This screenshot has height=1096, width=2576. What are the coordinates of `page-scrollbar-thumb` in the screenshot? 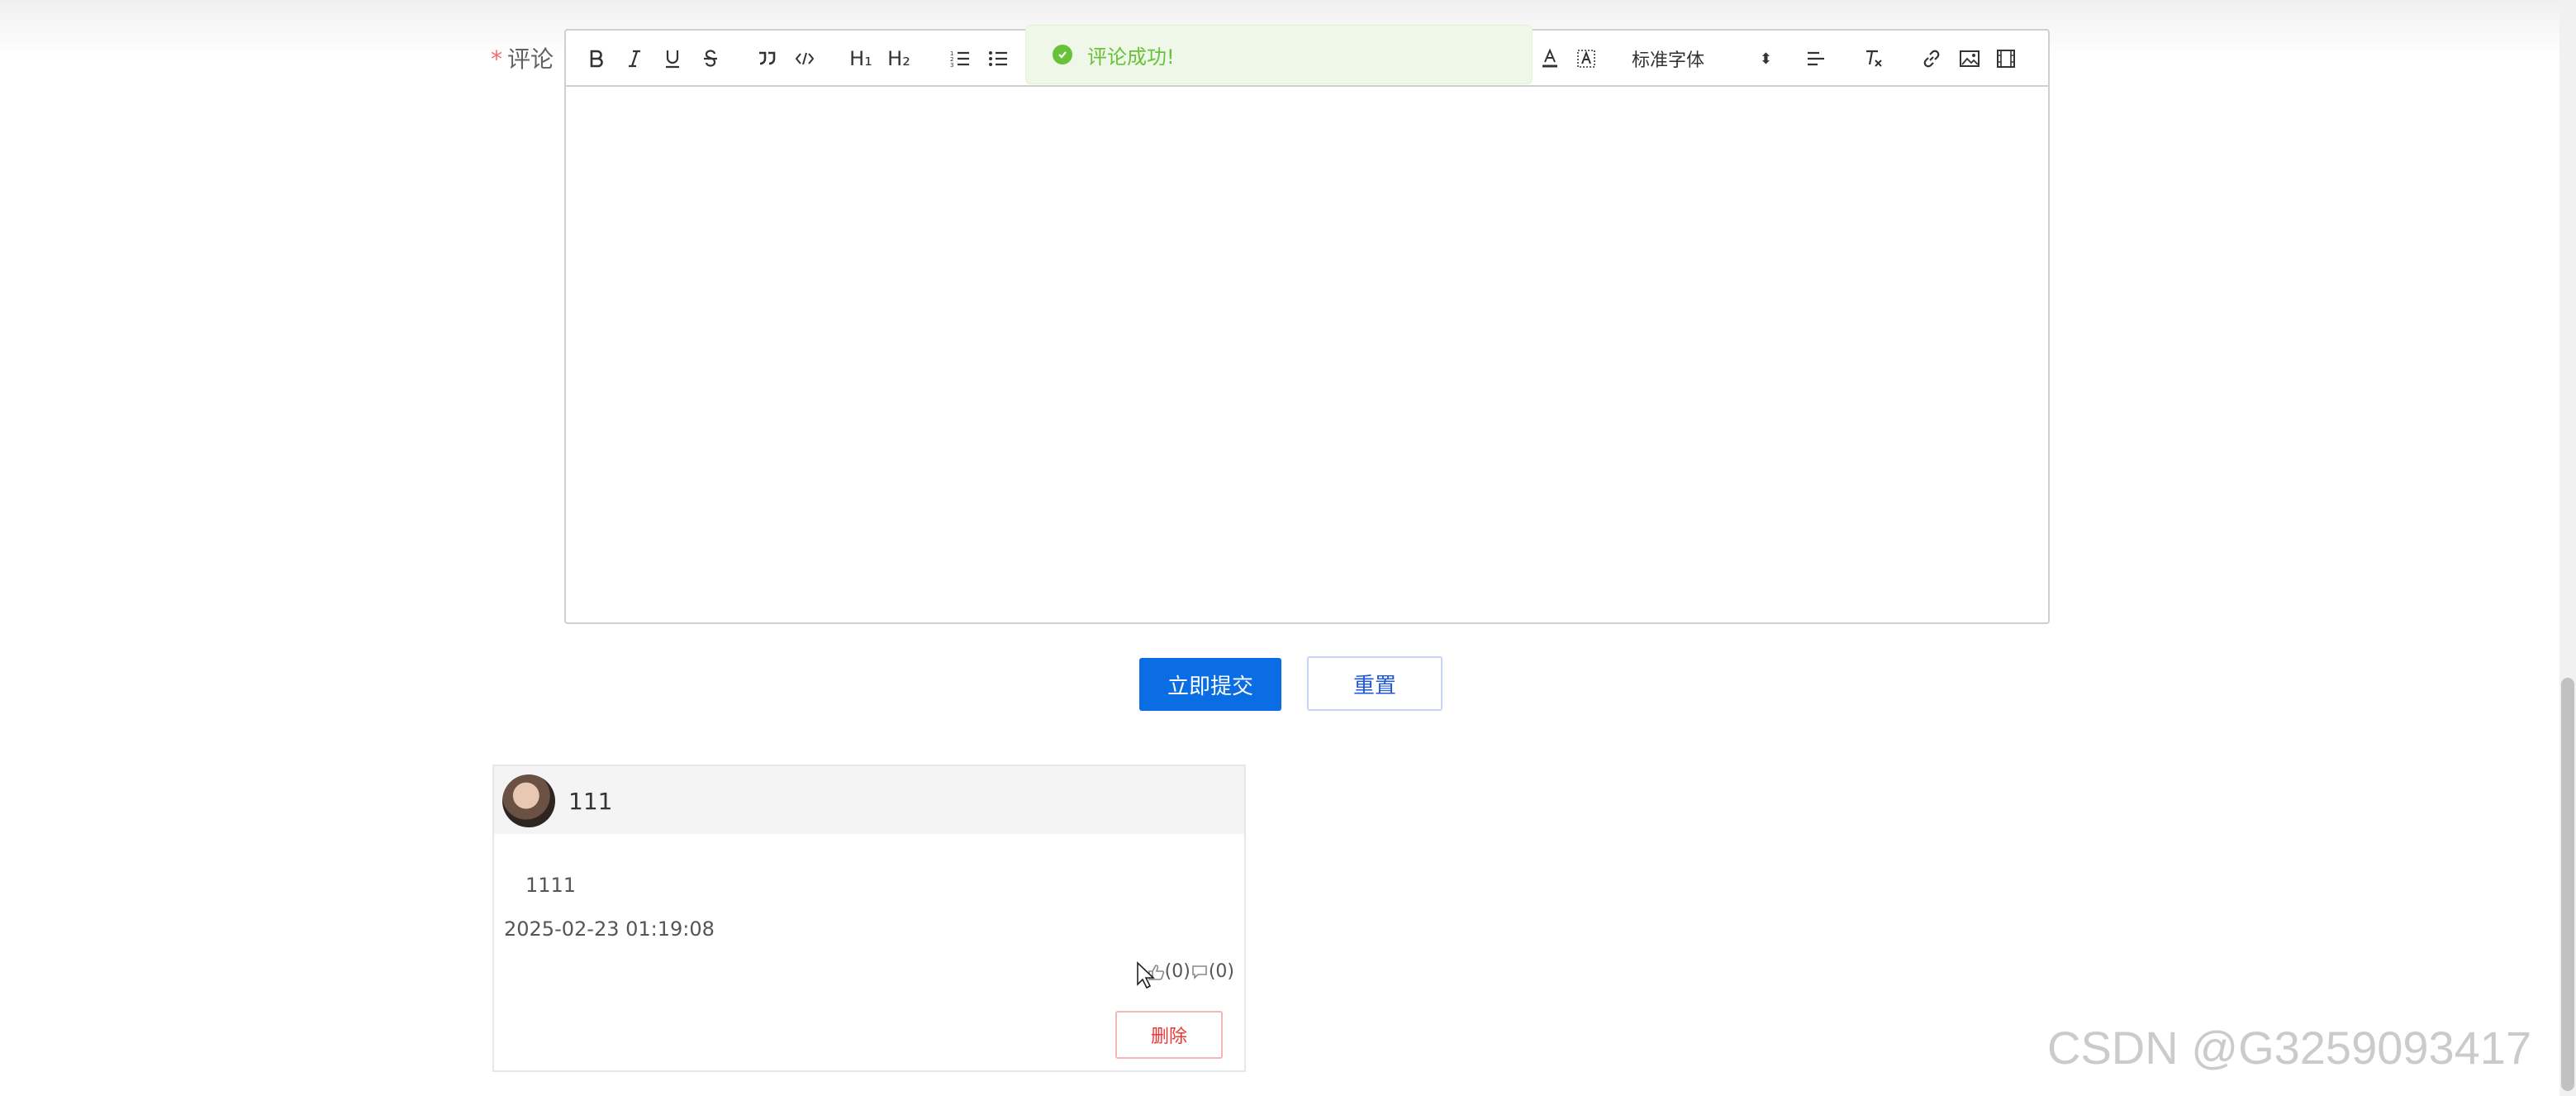 It's located at (2567, 884).